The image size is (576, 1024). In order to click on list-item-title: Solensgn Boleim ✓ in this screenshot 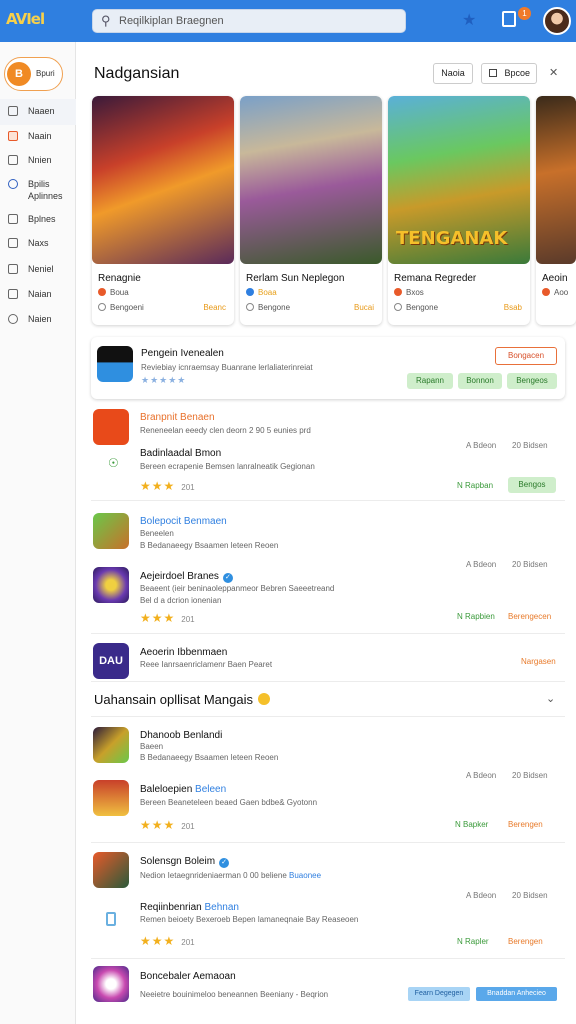, I will do `click(185, 862)`.